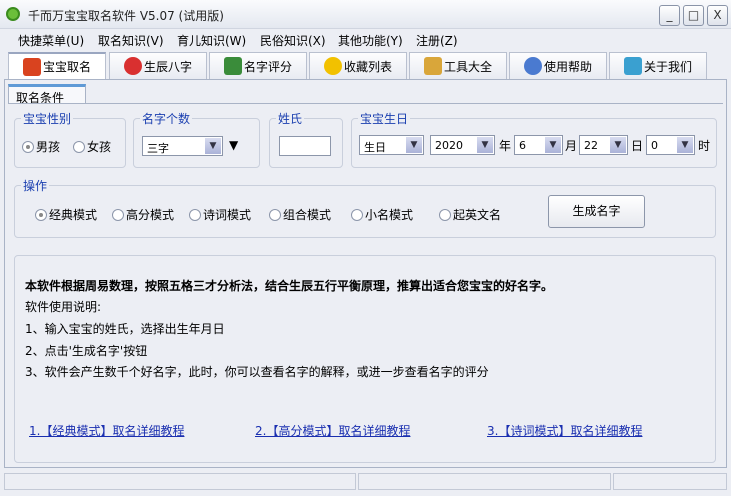  I want to click on chart-icon, so click(632, 66).